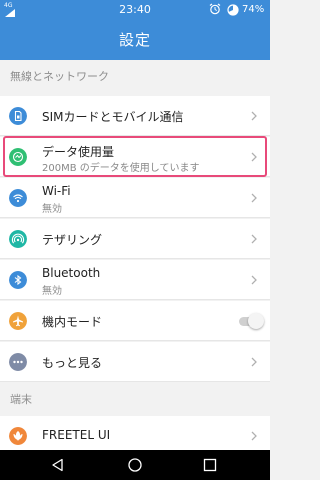 The image size is (320, 480). I want to click on navigation-bar, so click(135, 465).